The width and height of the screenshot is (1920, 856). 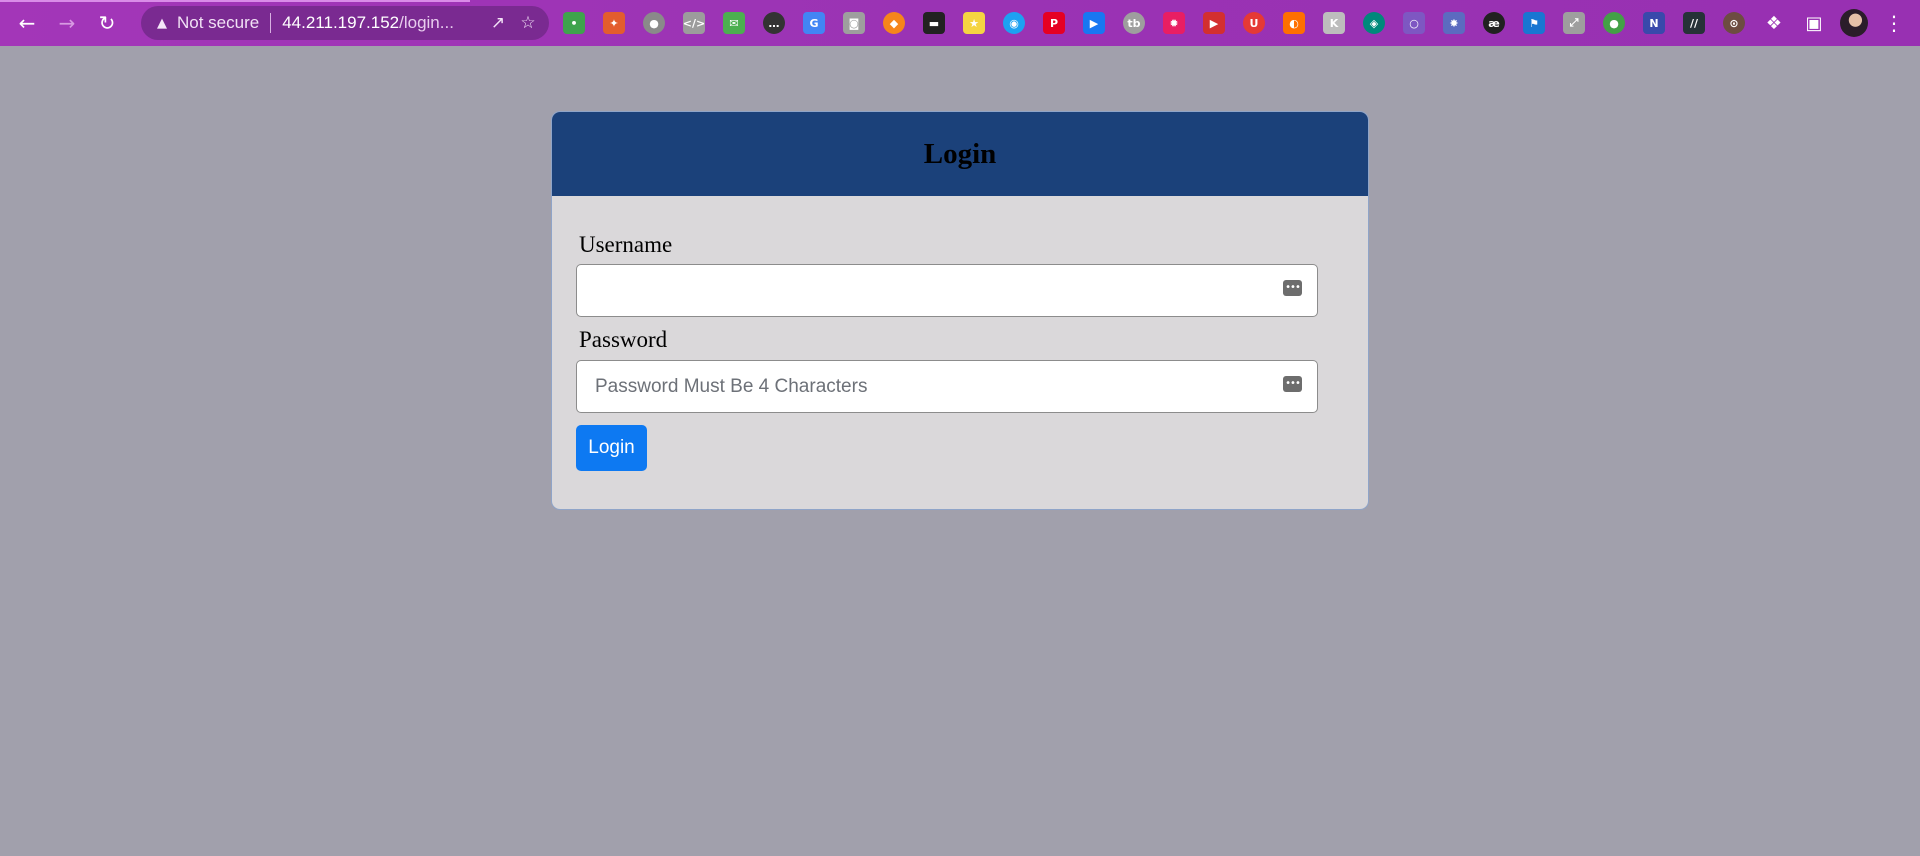 I want to click on profile-avatar, so click(x=1854, y=23).